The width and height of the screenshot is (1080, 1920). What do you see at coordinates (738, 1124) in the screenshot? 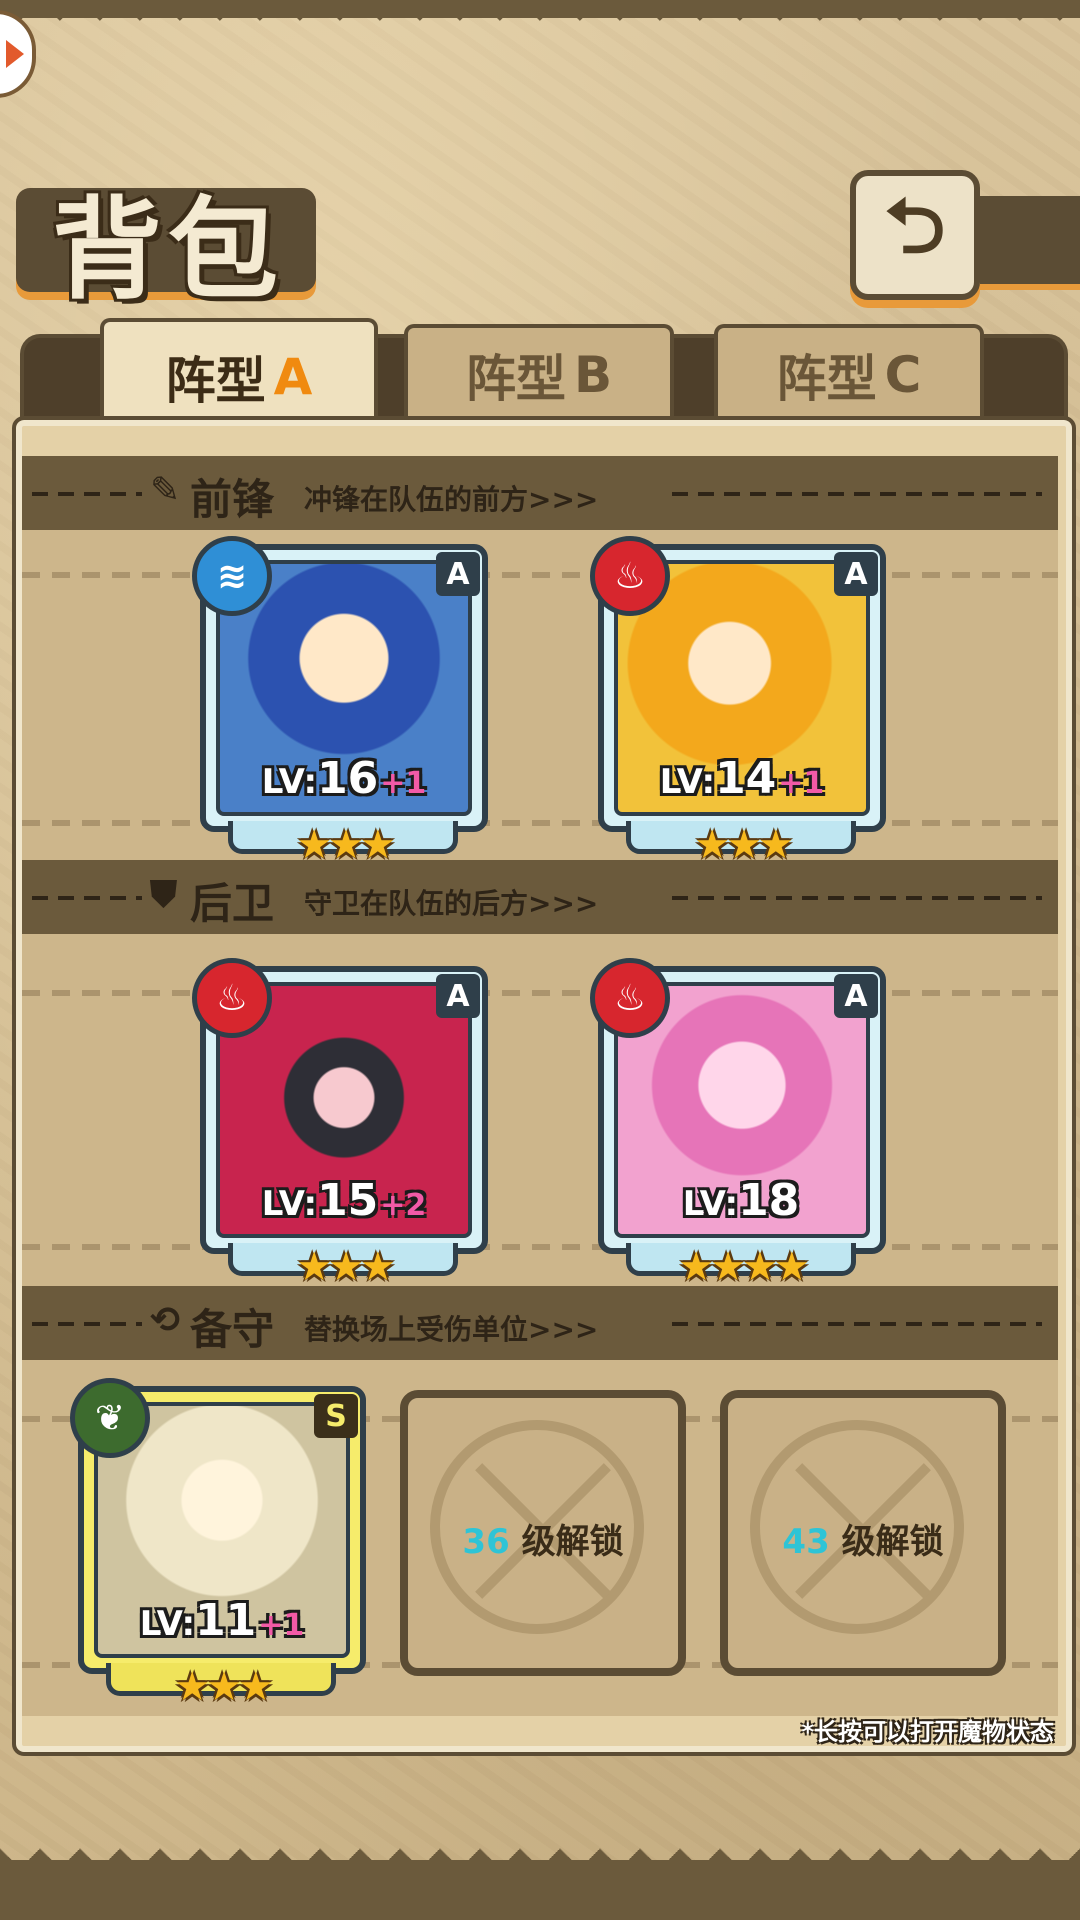
I see `monster-card-back-2: ♨ A LV:18 ★★★★` at bounding box center [738, 1124].